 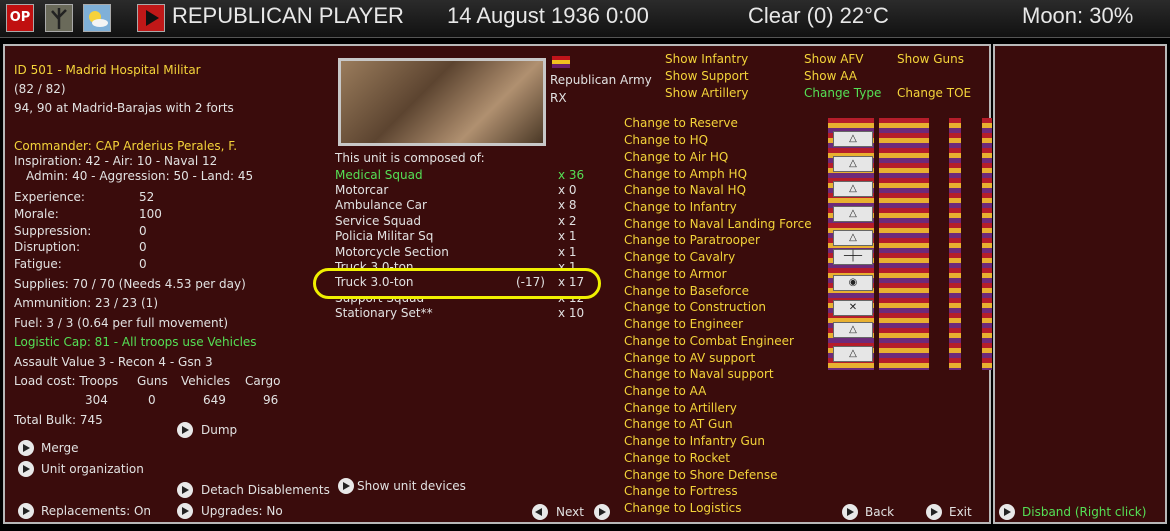 What do you see at coordinates (59, 448) in the screenshot?
I see `merge-label: Merge` at bounding box center [59, 448].